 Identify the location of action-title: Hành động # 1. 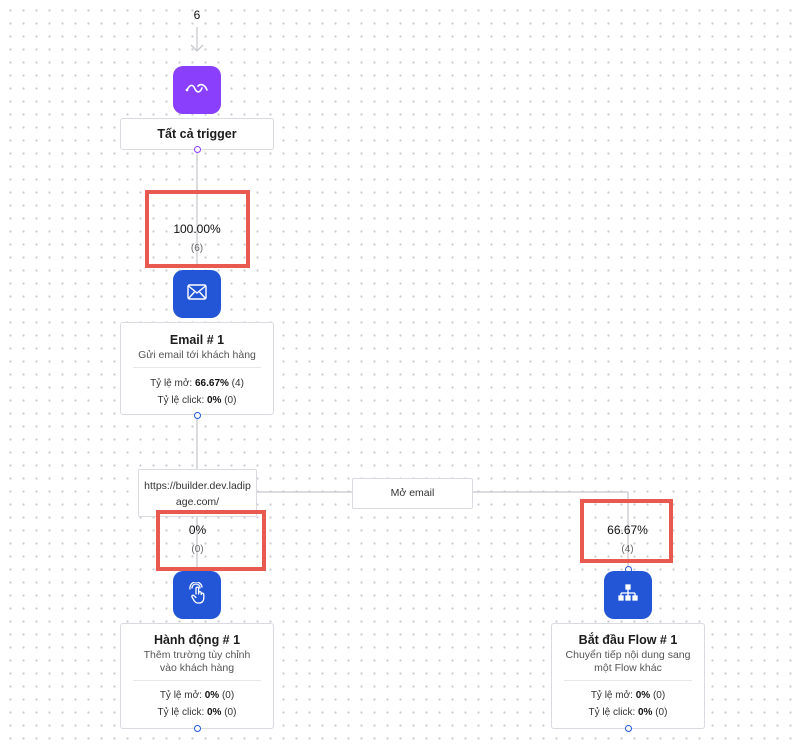
(197, 640).